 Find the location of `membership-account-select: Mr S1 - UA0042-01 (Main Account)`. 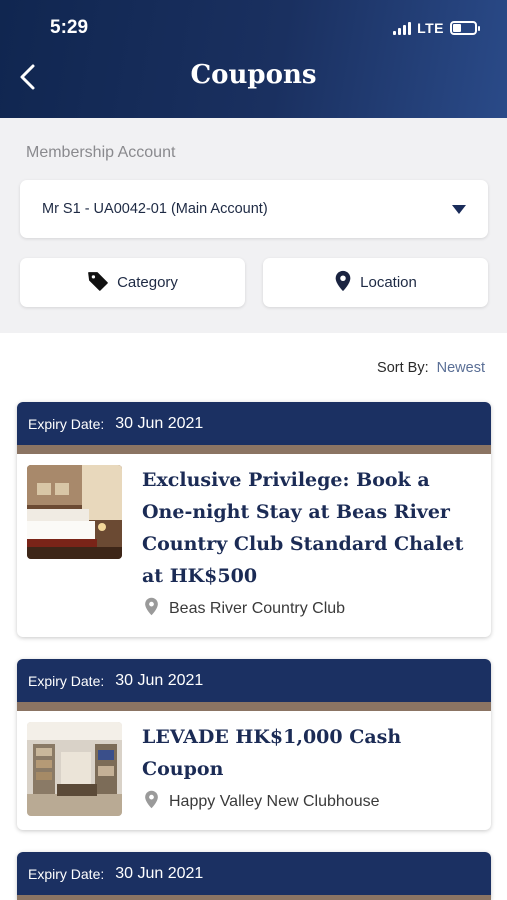

membership-account-select: Mr S1 - UA0042-01 (Main Account) is located at coordinates (254, 209).